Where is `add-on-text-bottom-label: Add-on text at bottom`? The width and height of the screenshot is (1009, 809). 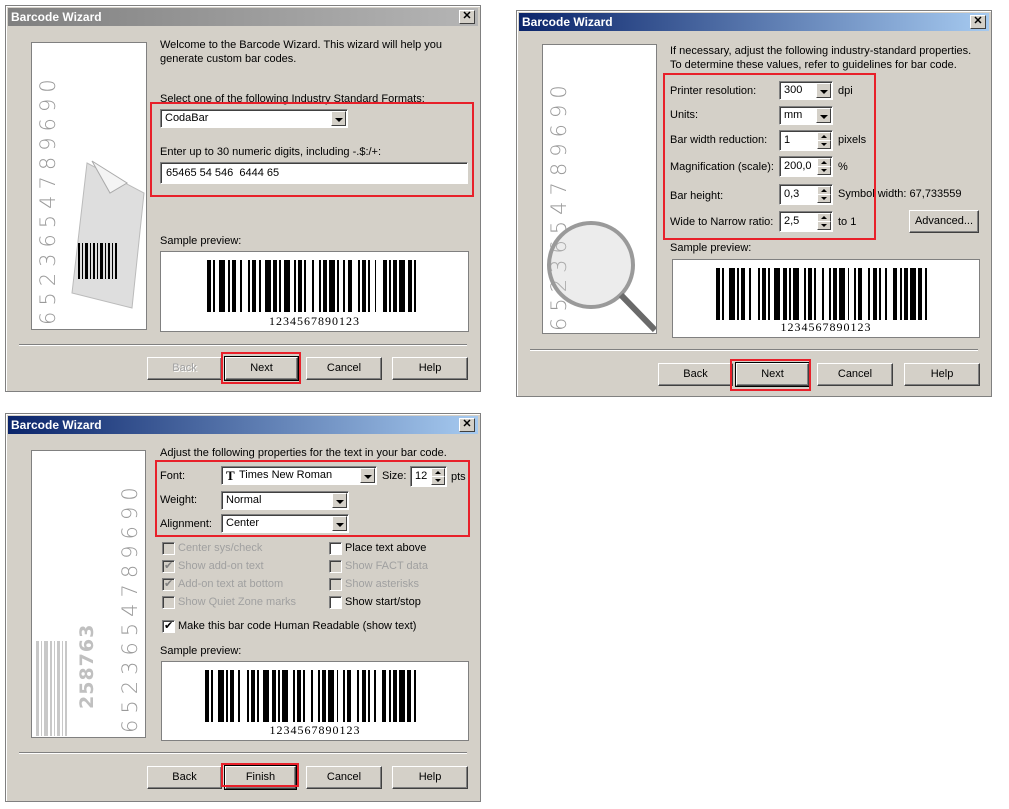
add-on-text-bottom-label: Add-on text at bottom is located at coordinates (231, 584).